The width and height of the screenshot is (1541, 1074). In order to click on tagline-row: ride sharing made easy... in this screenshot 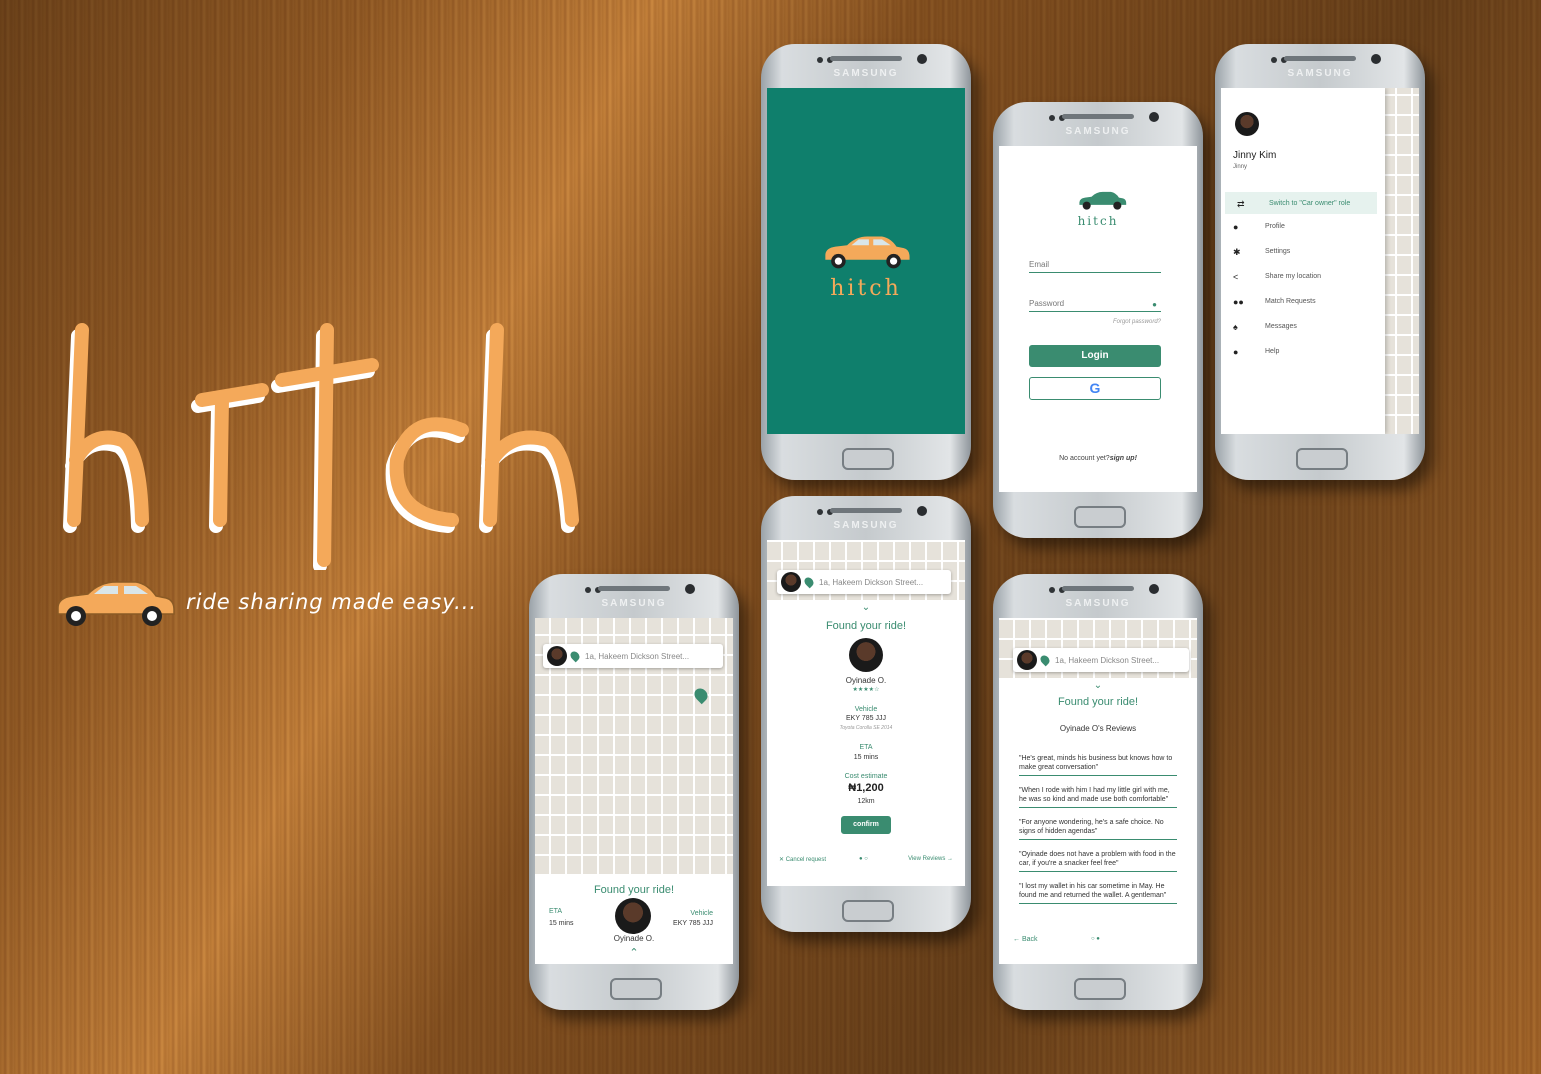, I will do `click(264, 602)`.